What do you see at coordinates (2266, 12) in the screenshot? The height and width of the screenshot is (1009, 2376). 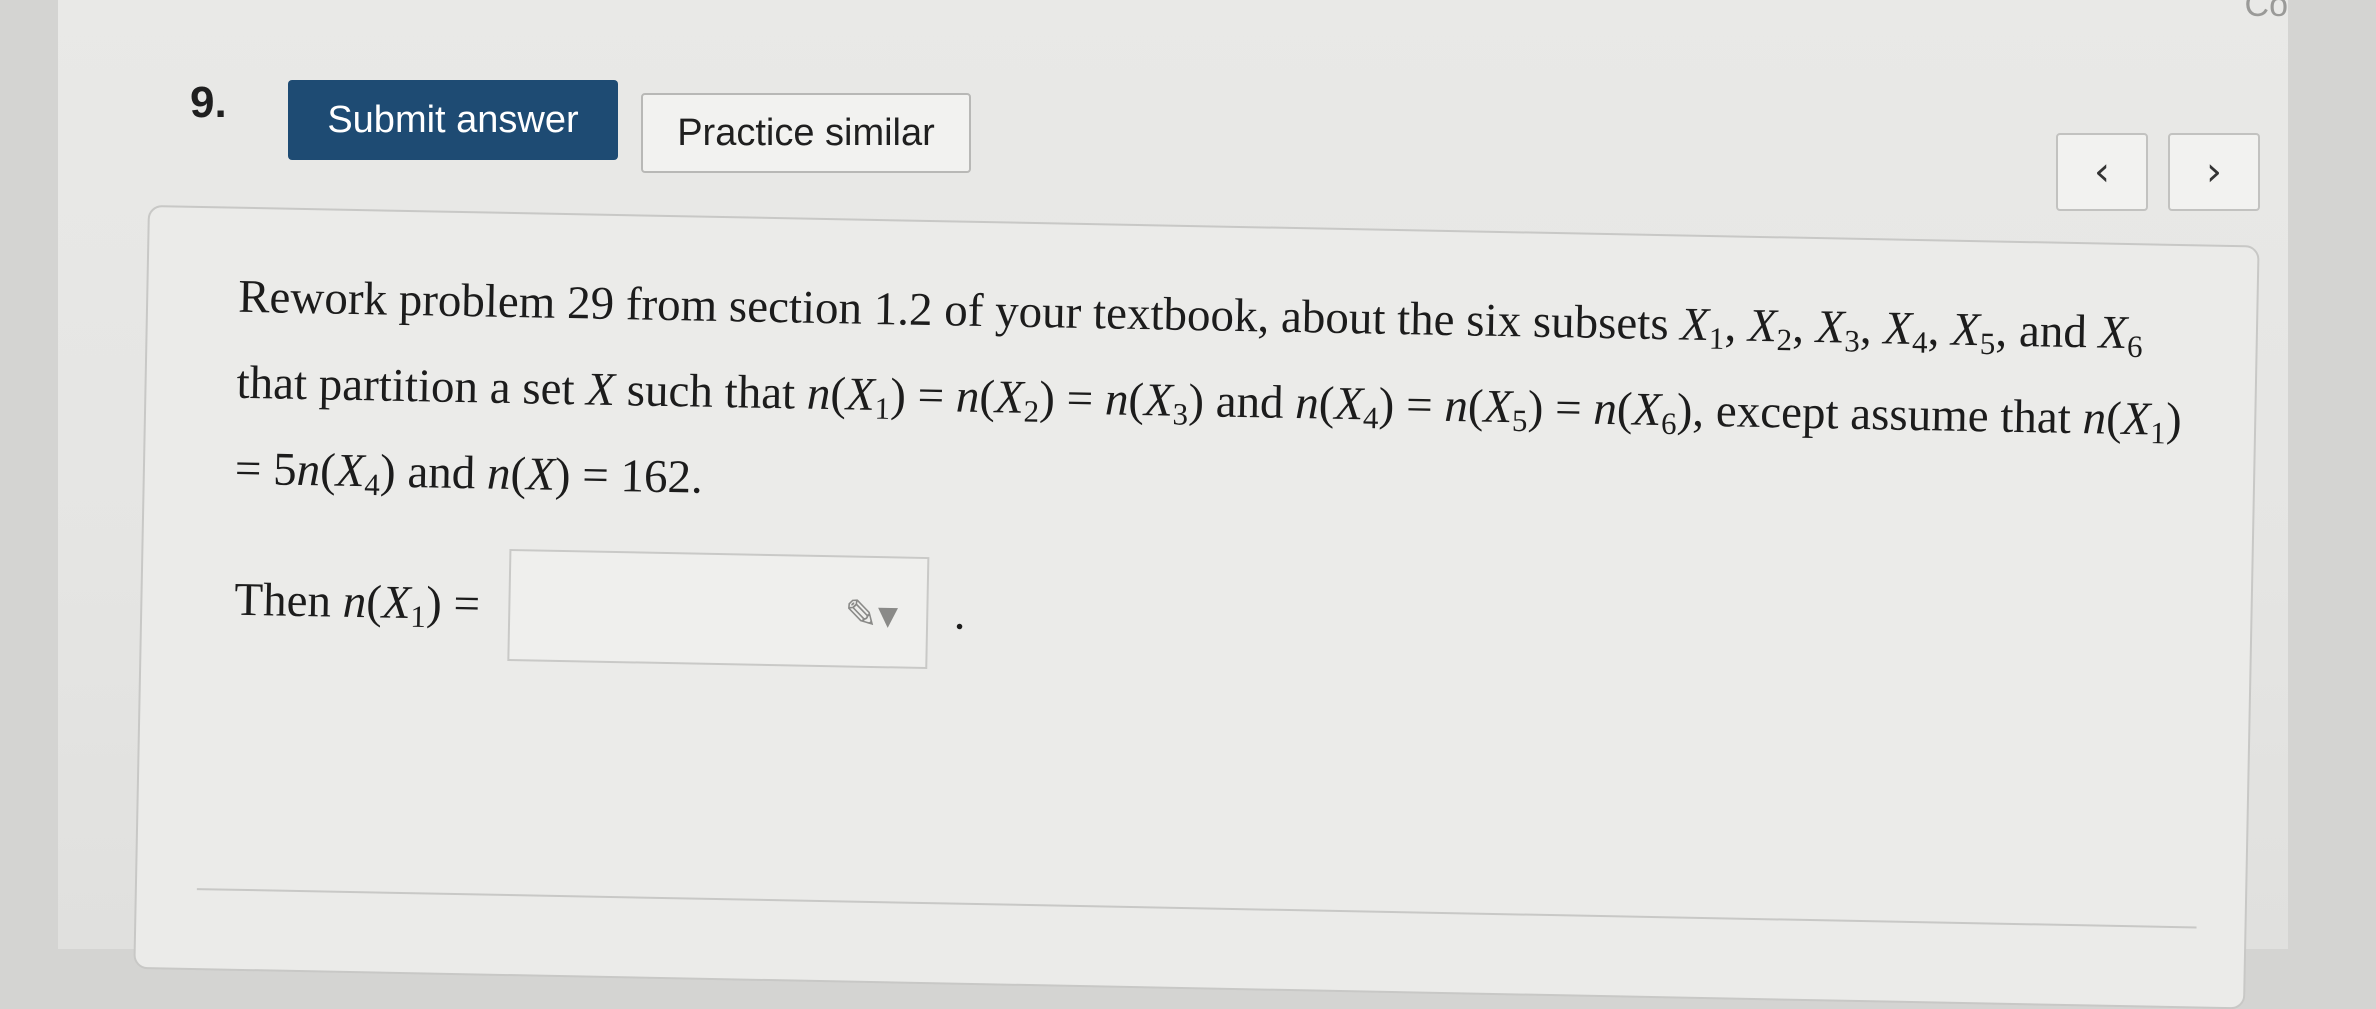 I see `corner-text: Co` at bounding box center [2266, 12].